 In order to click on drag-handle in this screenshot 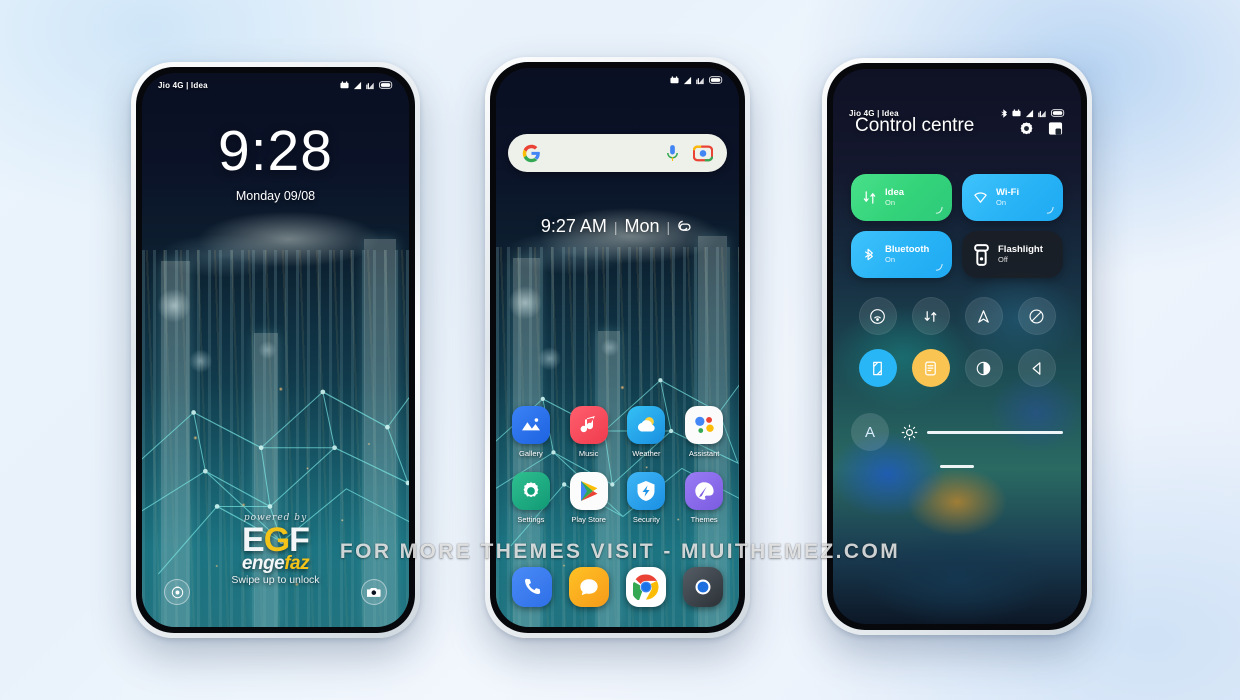, I will do `click(957, 466)`.